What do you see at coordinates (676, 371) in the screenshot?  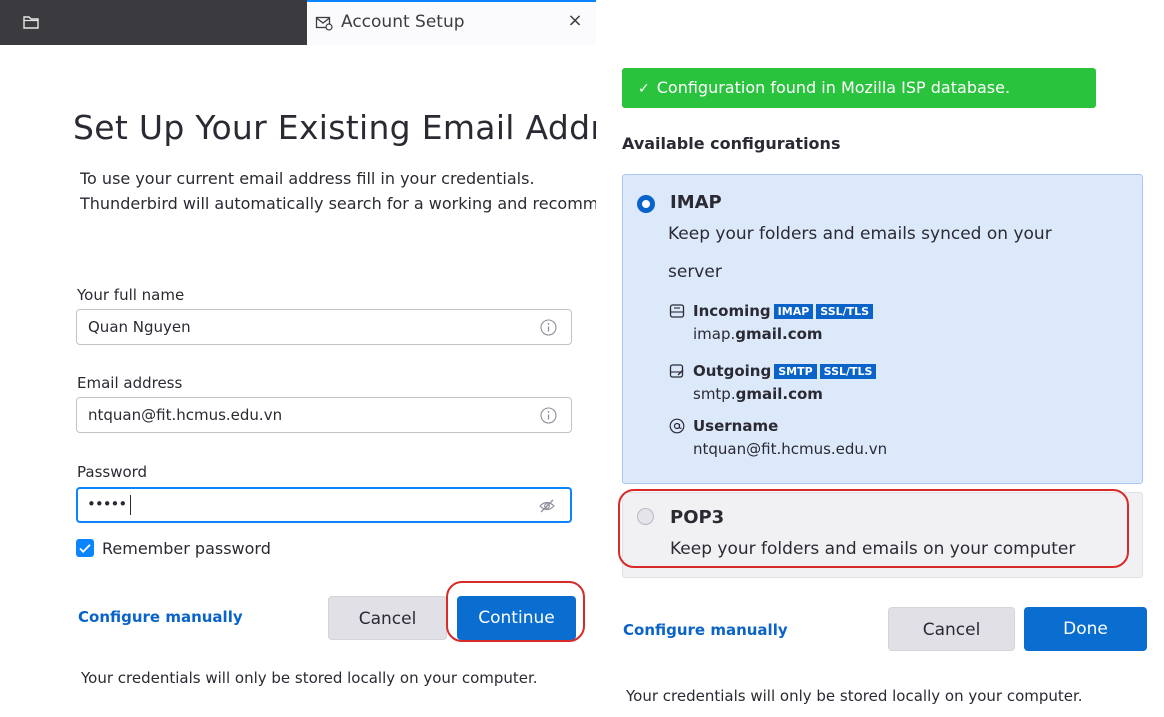 I see `outgoing-server-icon` at bounding box center [676, 371].